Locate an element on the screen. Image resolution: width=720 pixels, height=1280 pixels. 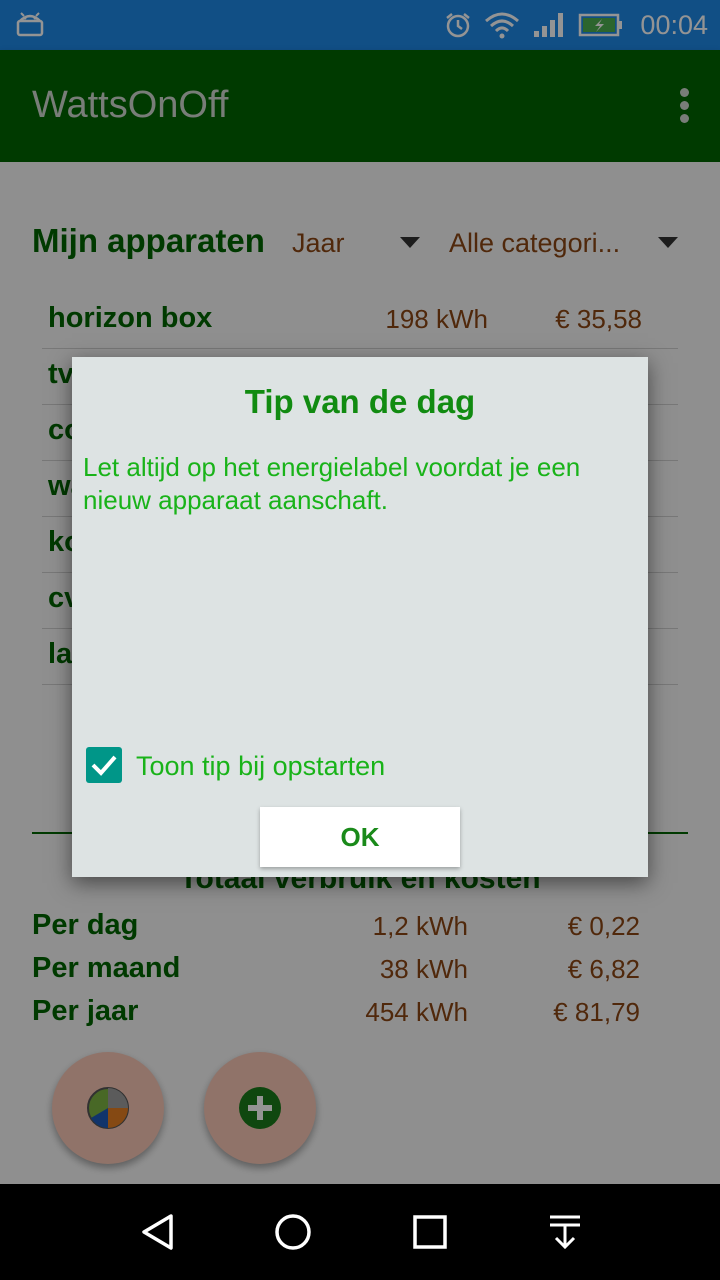
show-tip-checkbox is located at coordinates (104, 765).